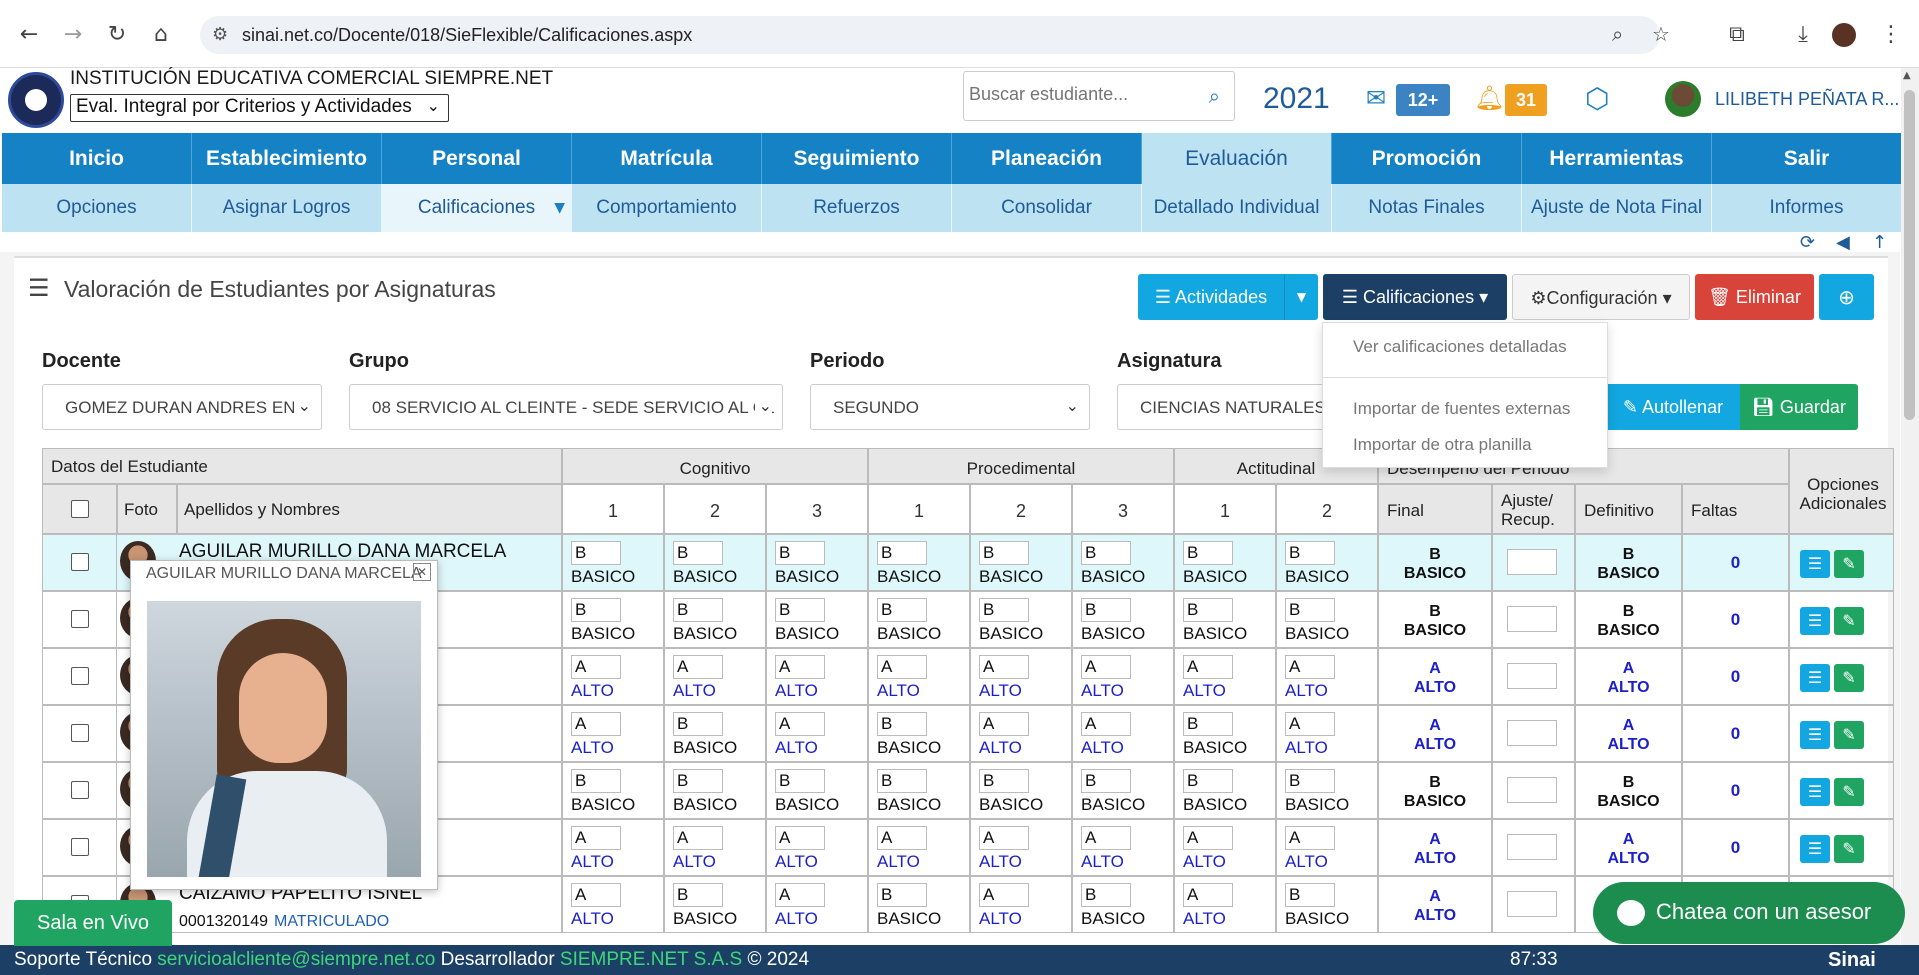  Describe the element at coordinates (559, 208) in the screenshot. I see `caret-down-icon: ▼` at that location.